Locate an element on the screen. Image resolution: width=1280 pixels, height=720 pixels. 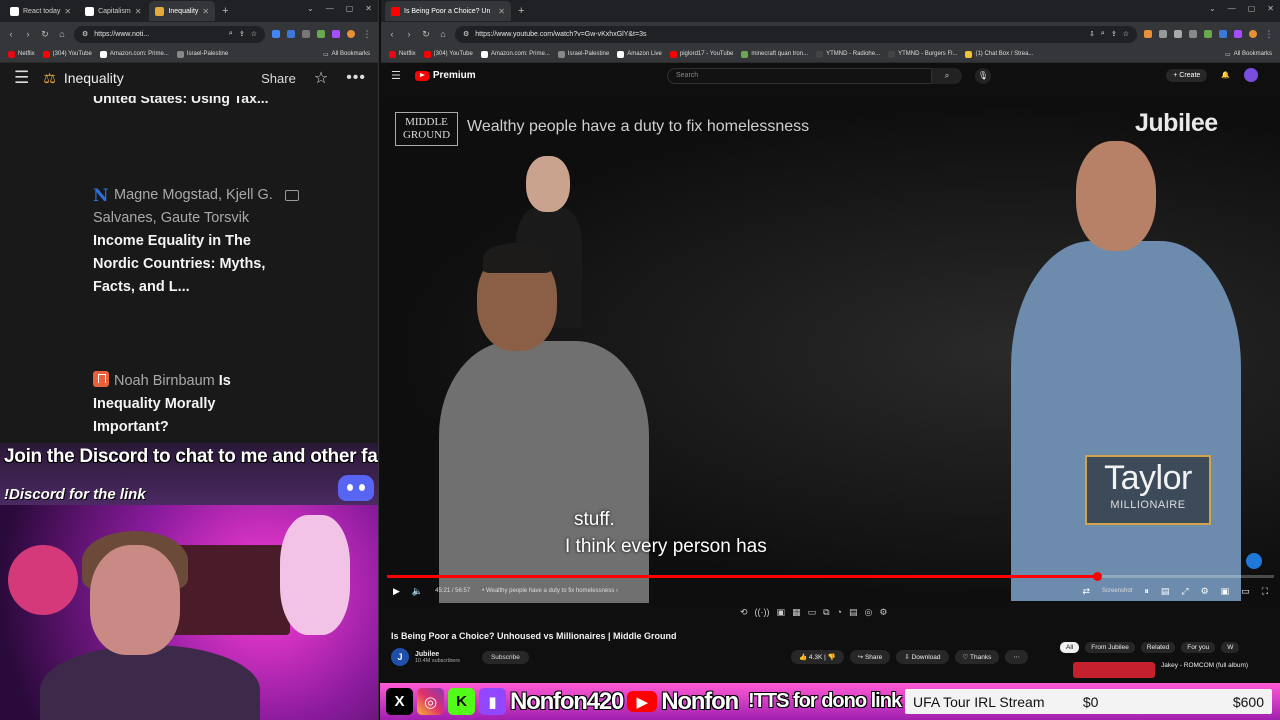
tab-inequality: Inequality ✕ is located at coordinates (182, 11).